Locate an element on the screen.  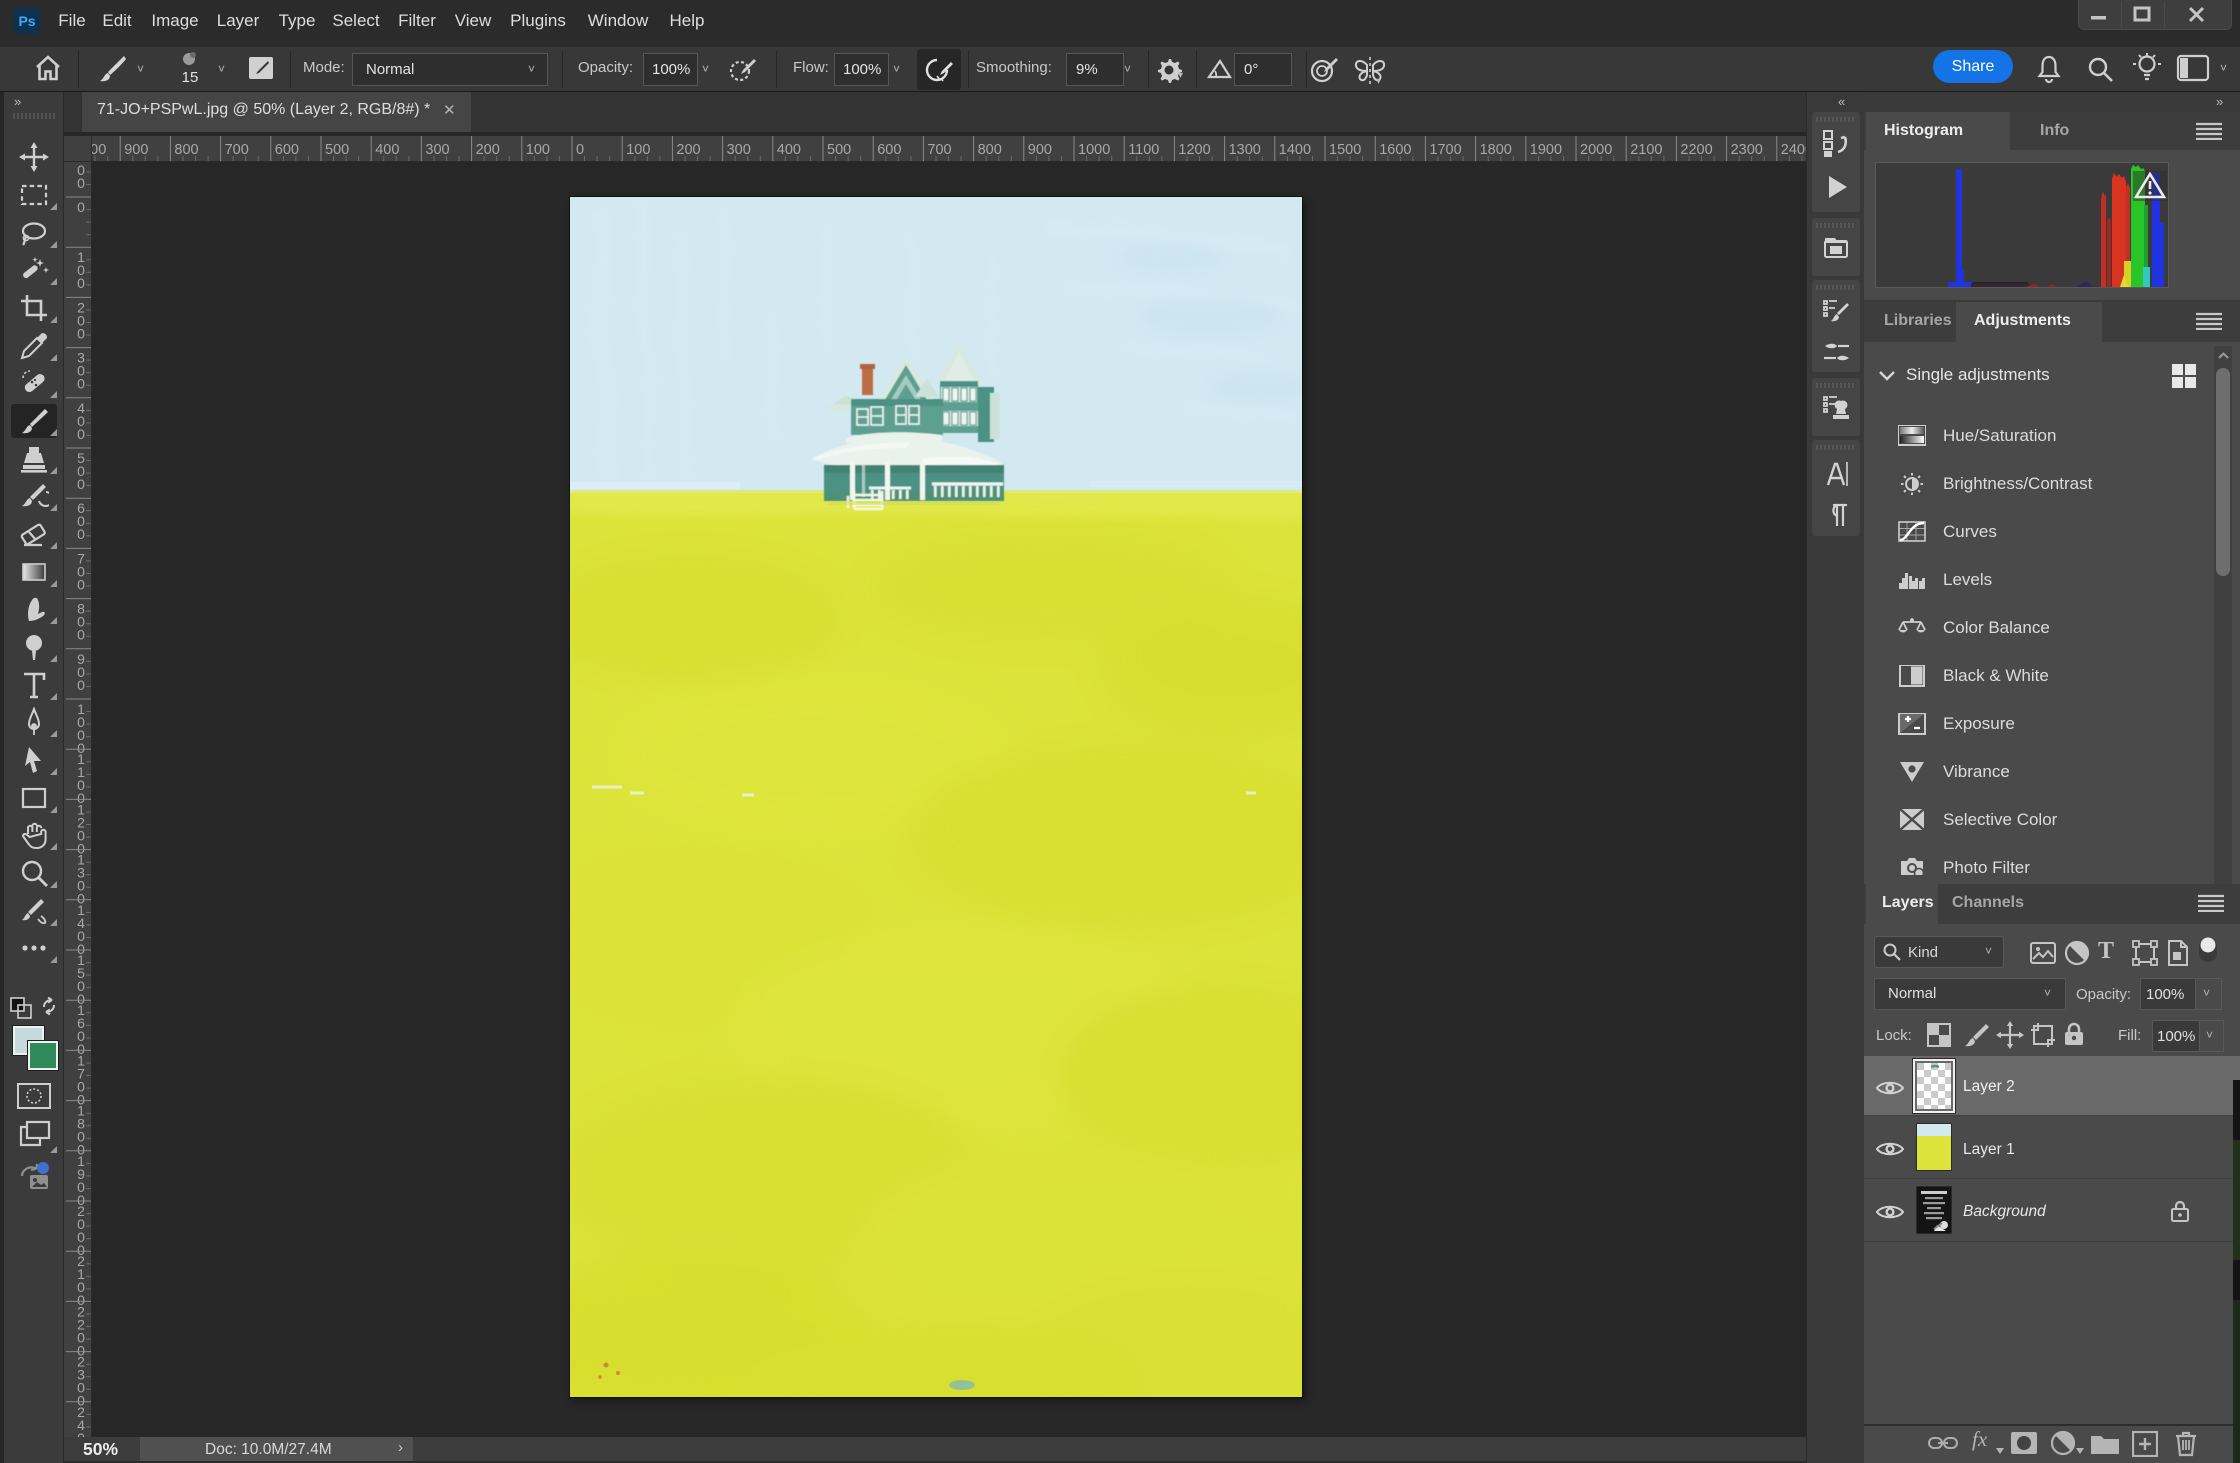
svg-text: 1300 is located at coordinates (1245, 150).